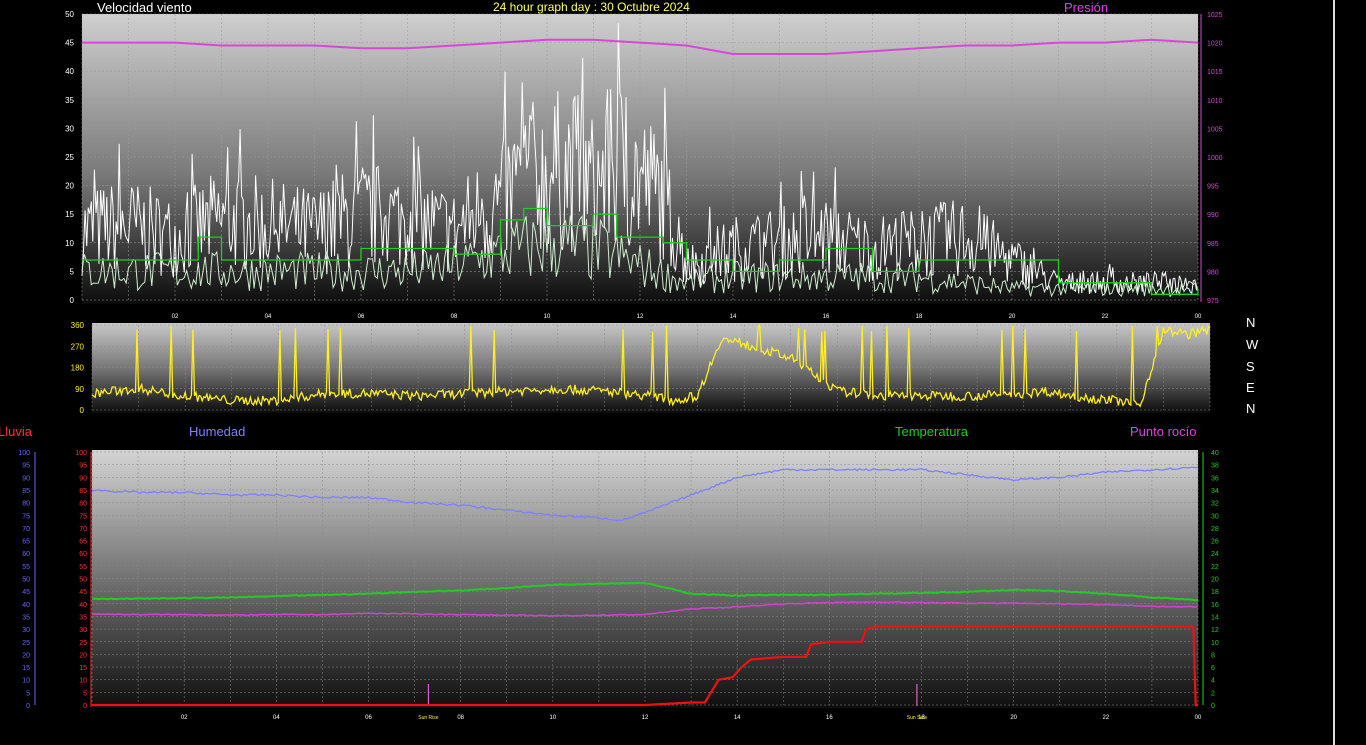 This screenshot has height=745, width=1366. I want to click on direction-y-tick-label: 270, so click(78, 346).